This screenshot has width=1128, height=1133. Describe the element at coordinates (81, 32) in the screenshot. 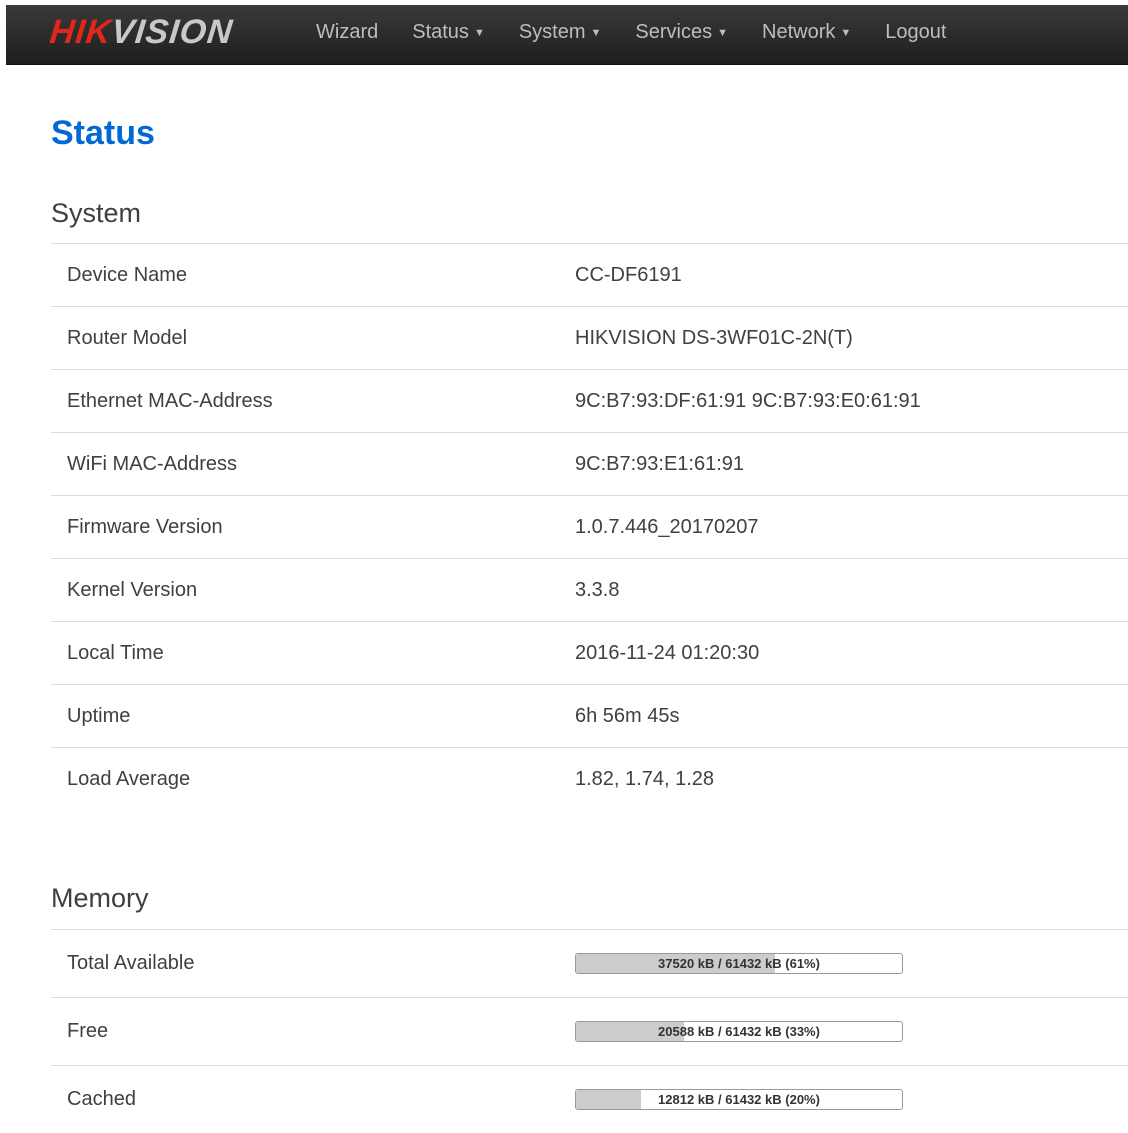

I see `logo-text-red: HIK` at that location.